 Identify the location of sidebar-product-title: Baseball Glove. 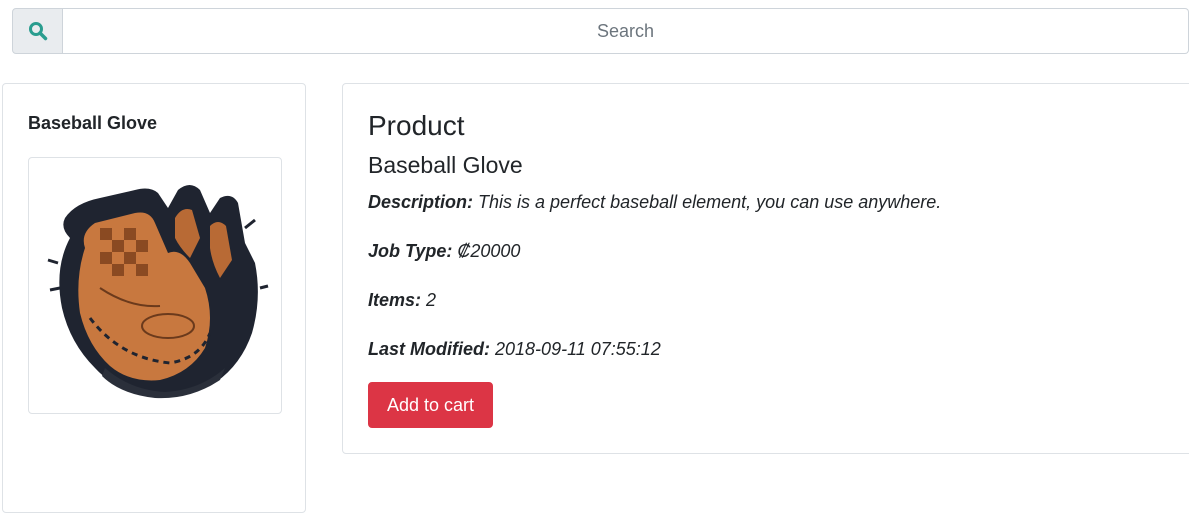
(93, 123).